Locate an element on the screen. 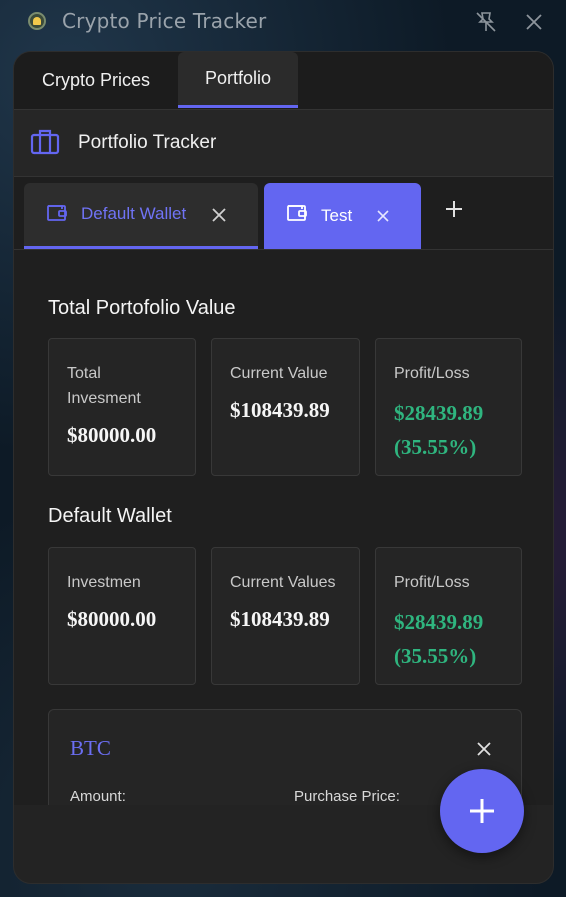 This screenshot has height=897, width=566. wallet-section-title: Default Wallet is located at coordinates (110, 516).